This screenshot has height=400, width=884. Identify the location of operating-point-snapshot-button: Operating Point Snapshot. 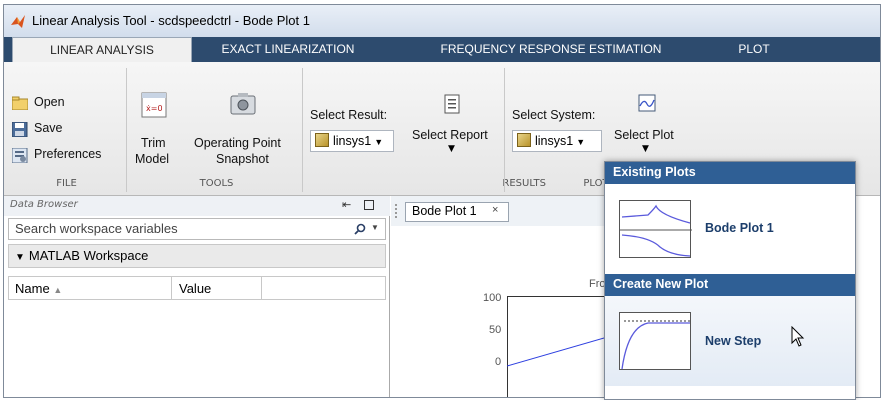
(245, 130).